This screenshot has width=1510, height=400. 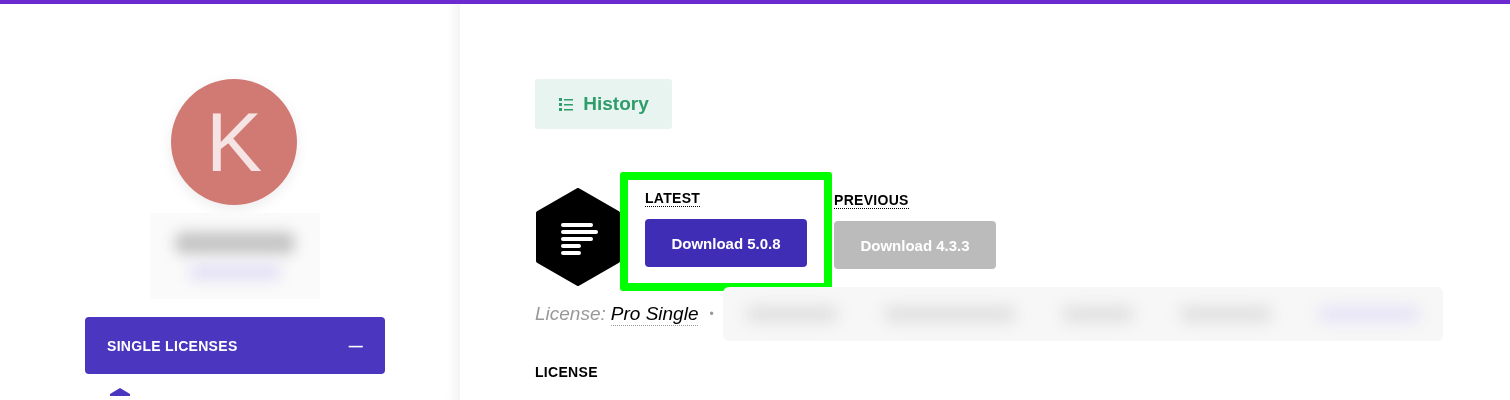 I want to click on avatar: K, so click(x=234, y=142).